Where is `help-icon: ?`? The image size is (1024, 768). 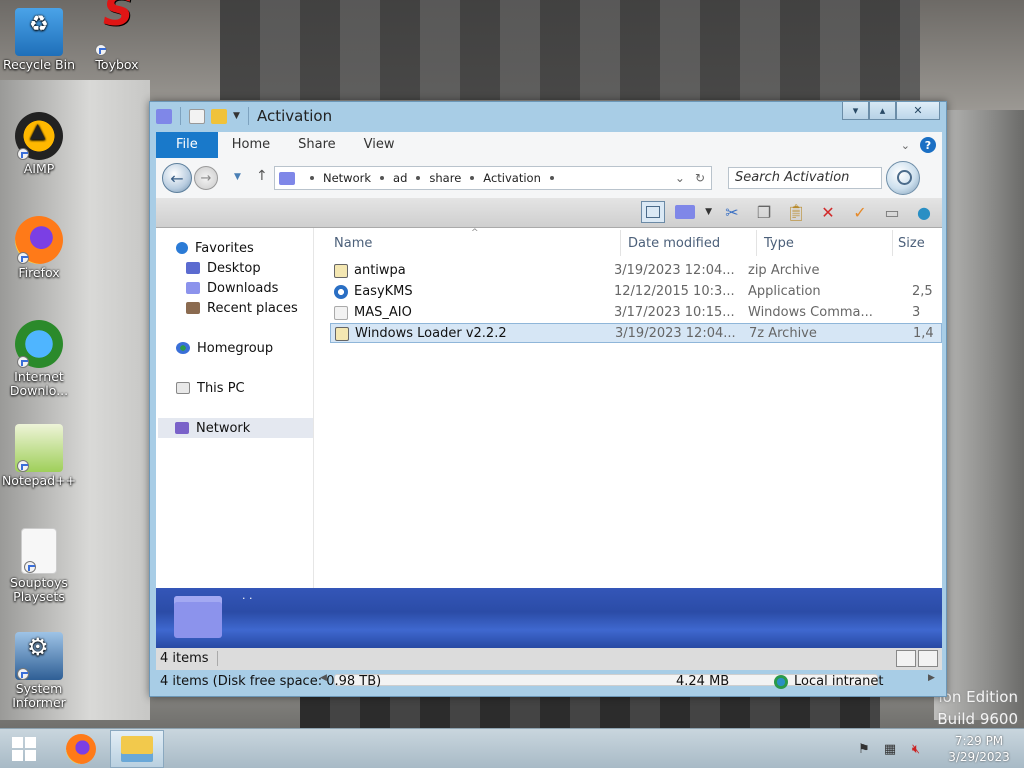 help-icon: ? is located at coordinates (928, 145).